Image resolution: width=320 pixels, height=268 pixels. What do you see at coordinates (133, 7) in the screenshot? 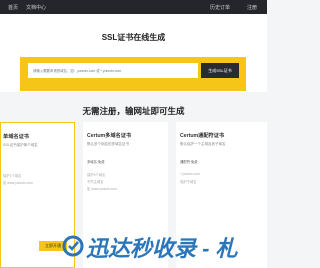
I see `top-nav-bar: 首页 文档中心 历史订单 注册` at bounding box center [133, 7].